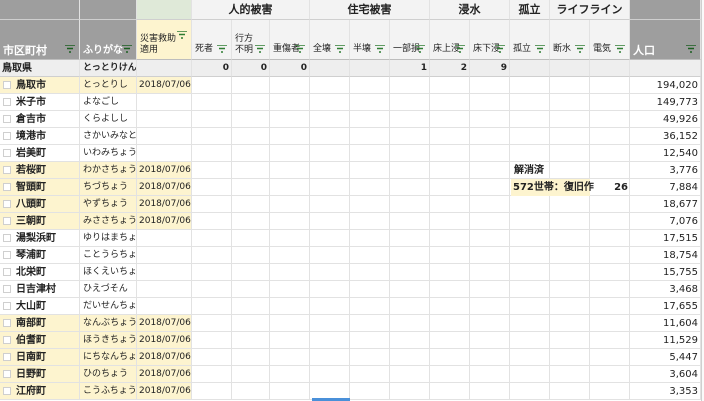  Describe the element at coordinates (352, 153) in the screenshot. I see `table-row: 岩美町 いわみちょう 12,540` at that location.